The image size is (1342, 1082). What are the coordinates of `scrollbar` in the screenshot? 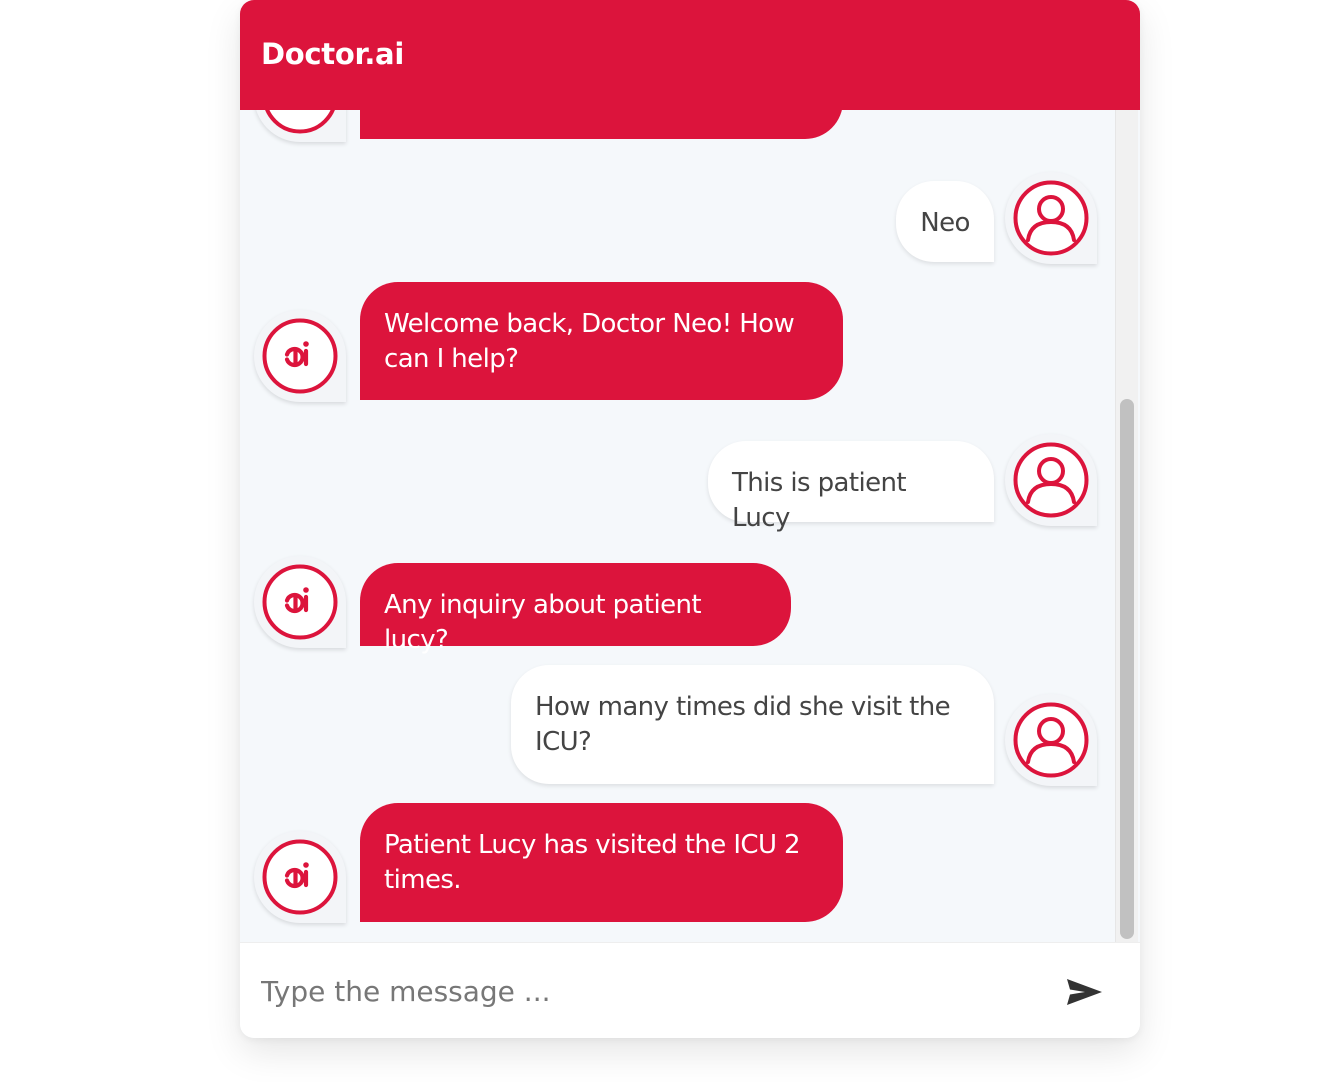 It's located at (1126, 526).